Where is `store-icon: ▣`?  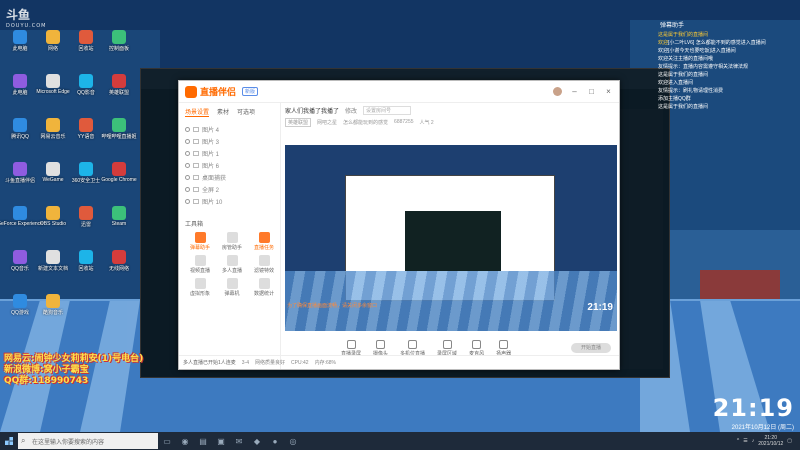
store-icon: ▣ is located at coordinates (221, 441).